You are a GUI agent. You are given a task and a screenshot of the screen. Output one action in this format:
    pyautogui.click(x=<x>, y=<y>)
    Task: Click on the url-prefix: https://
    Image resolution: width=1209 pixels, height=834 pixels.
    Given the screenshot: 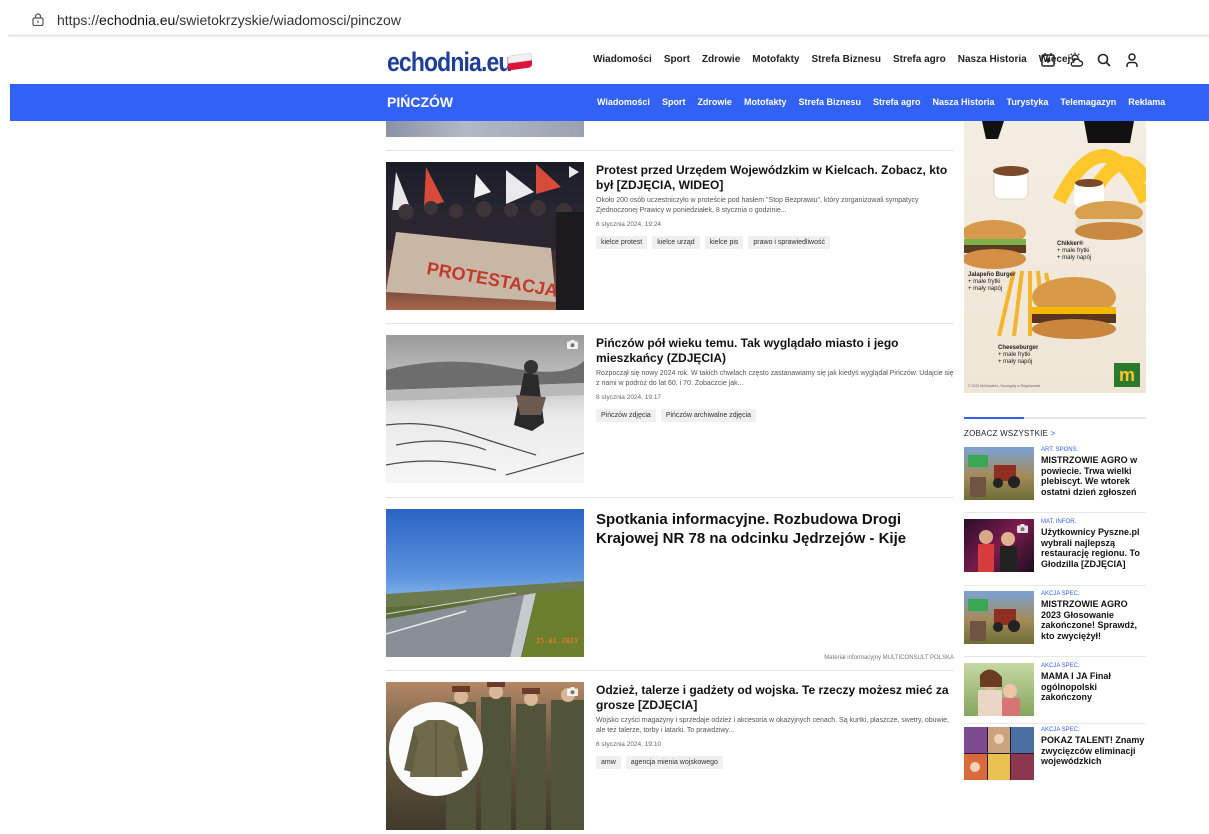 What is the action you would take?
    pyautogui.click(x=78, y=20)
    